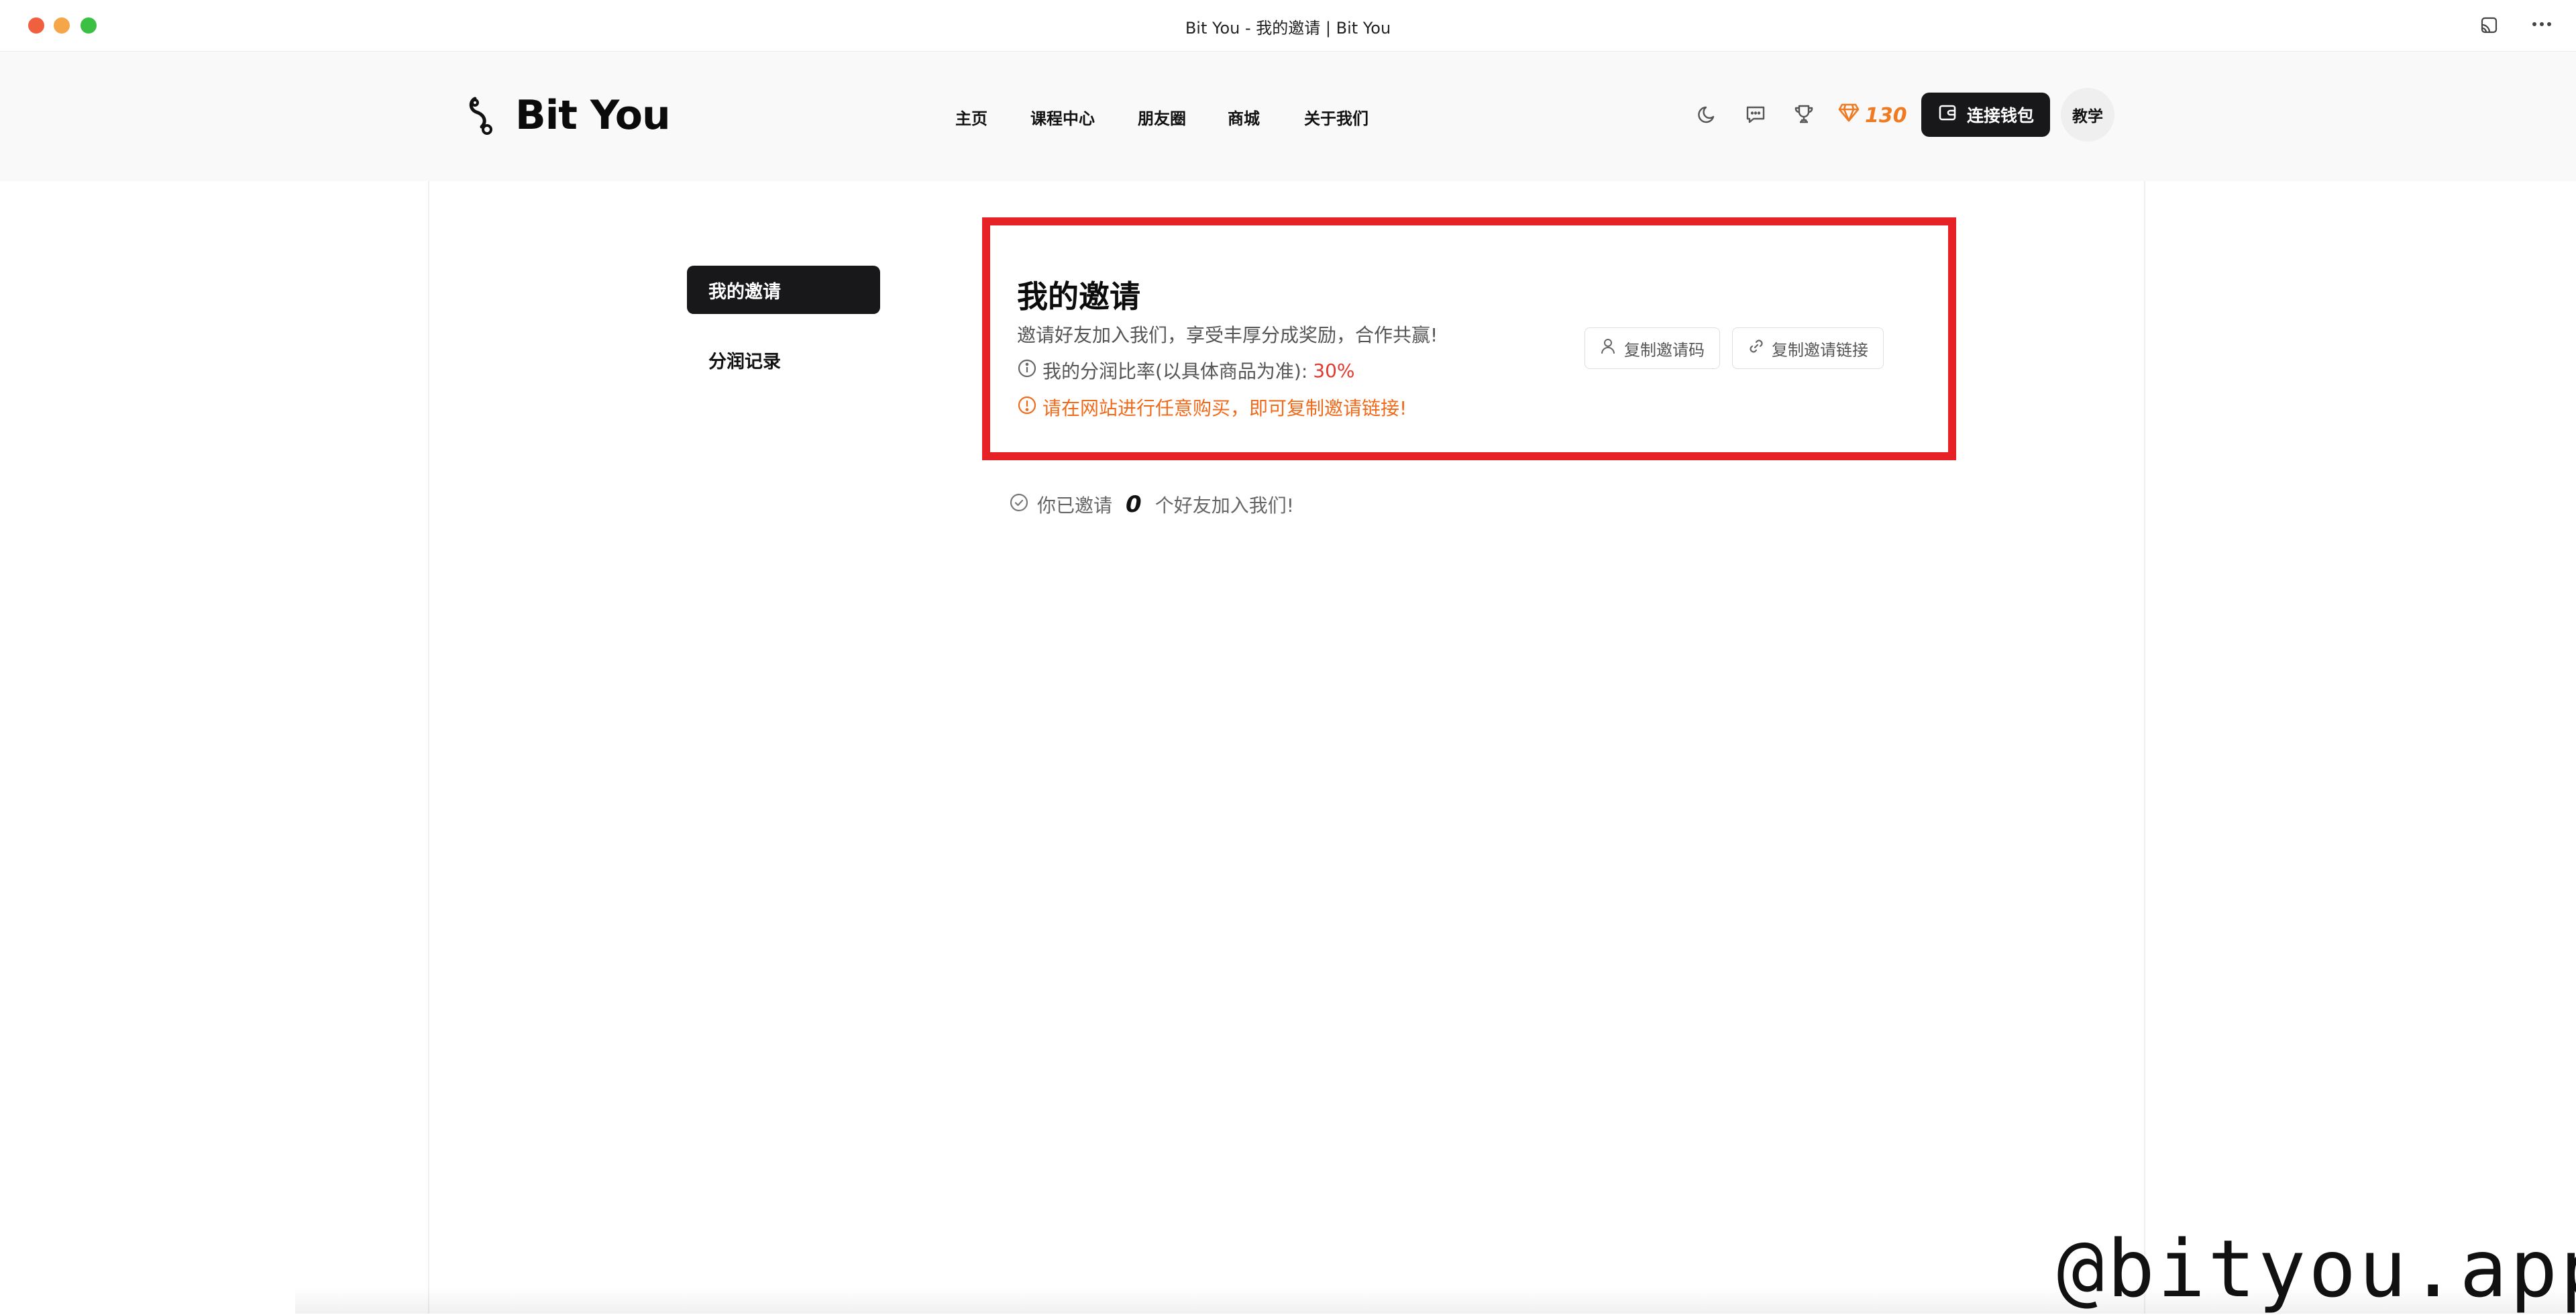 This screenshot has width=2576, height=1315. What do you see at coordinates (744, 292) in the screenshot?
I see `sidebar-item-label: 我的邀请` at bounding box center [744, 292].